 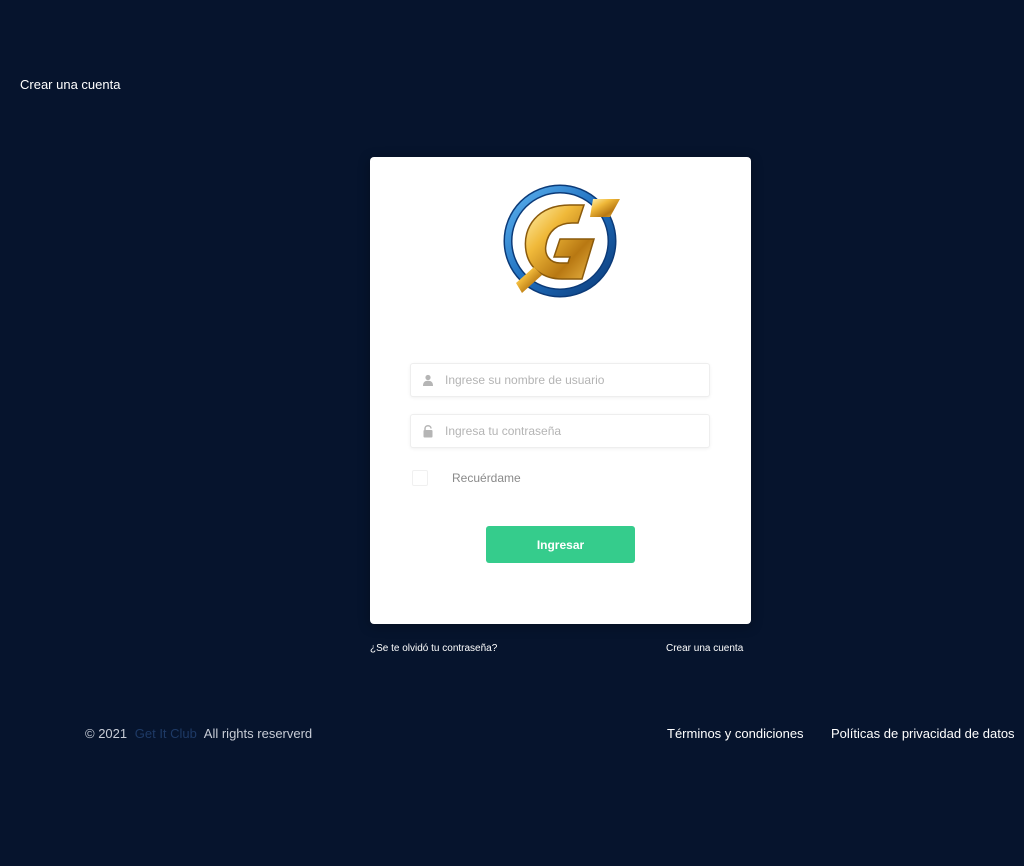 I want to click on login-button: Ingresar, so click(x=560, y=544).